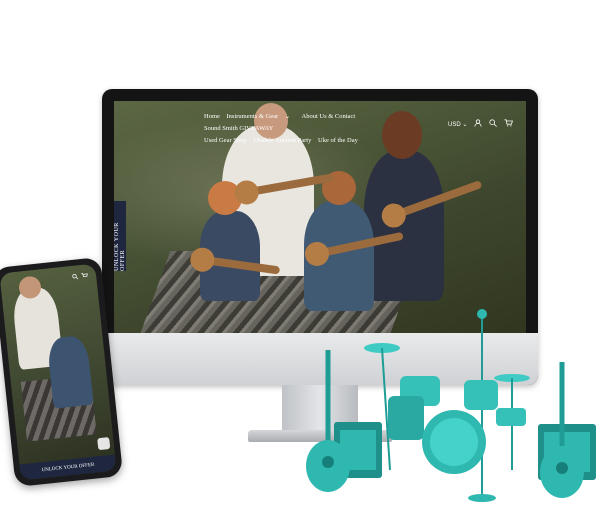 The width and height of the screenshot is (613, 528). Describe the element at coordinates (225, 140) in the screenshot. I see `nav-item-used-gear-shop: Used Gear Shop` at that location.